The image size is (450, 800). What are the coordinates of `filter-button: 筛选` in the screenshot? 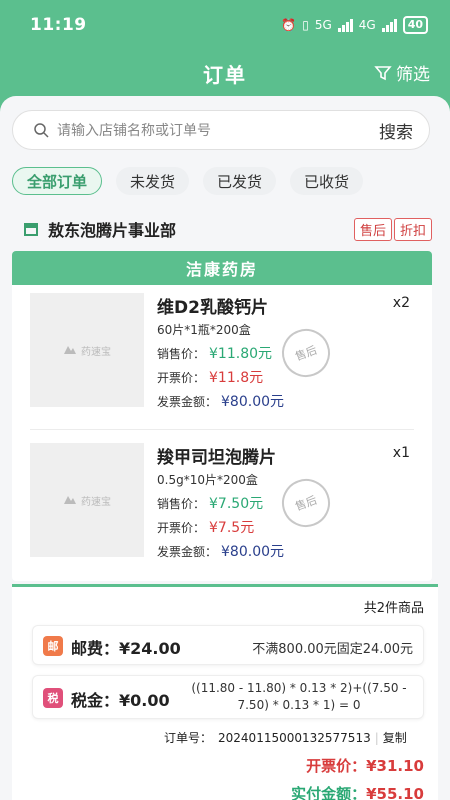 It's located at (402, 72).